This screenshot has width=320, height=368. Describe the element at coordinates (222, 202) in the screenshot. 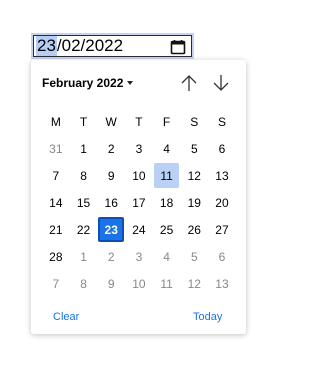

I see `calendar-day: 20` at that location.